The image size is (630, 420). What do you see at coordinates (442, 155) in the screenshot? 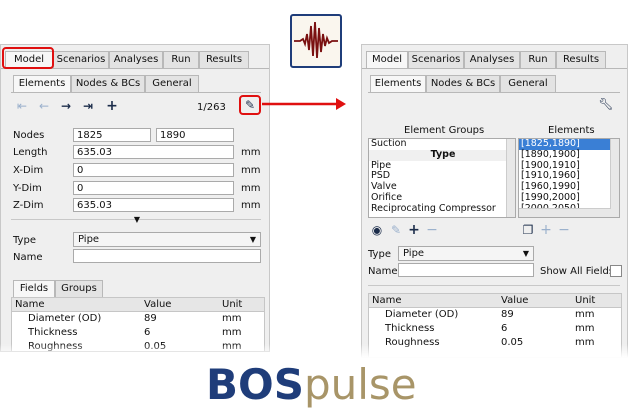
I see `list-item: Type` at bounding box center [442, 155].